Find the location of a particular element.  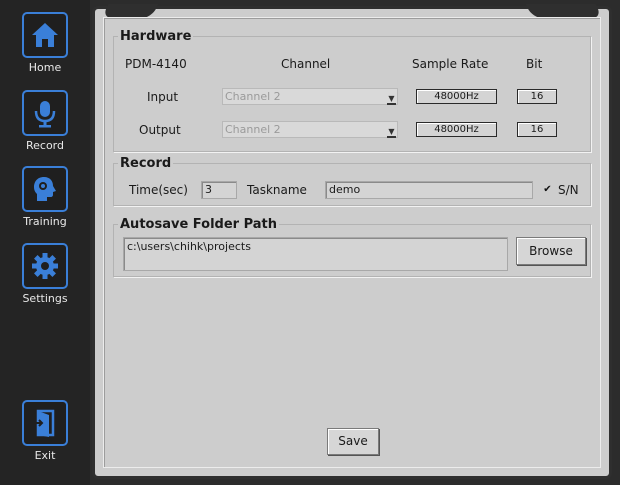

exit-button: Exit is located at coordinates (45, 431).